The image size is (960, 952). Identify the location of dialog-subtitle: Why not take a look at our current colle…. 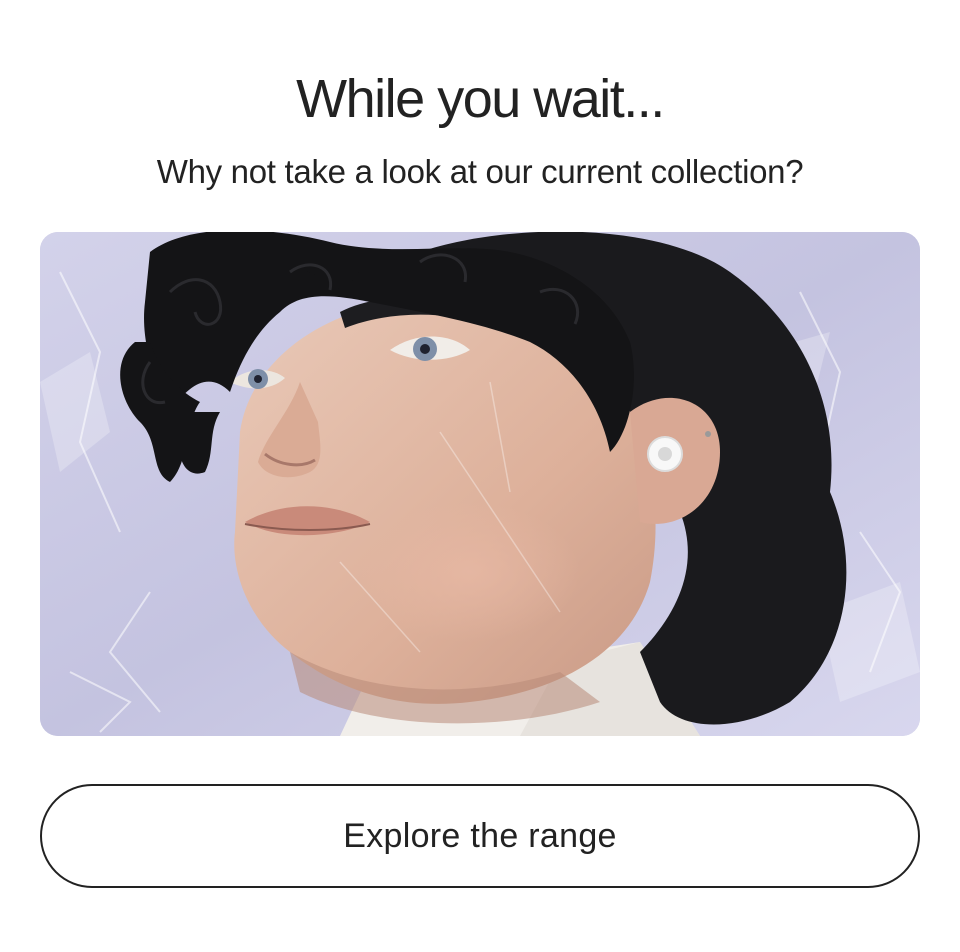
(480, 171).